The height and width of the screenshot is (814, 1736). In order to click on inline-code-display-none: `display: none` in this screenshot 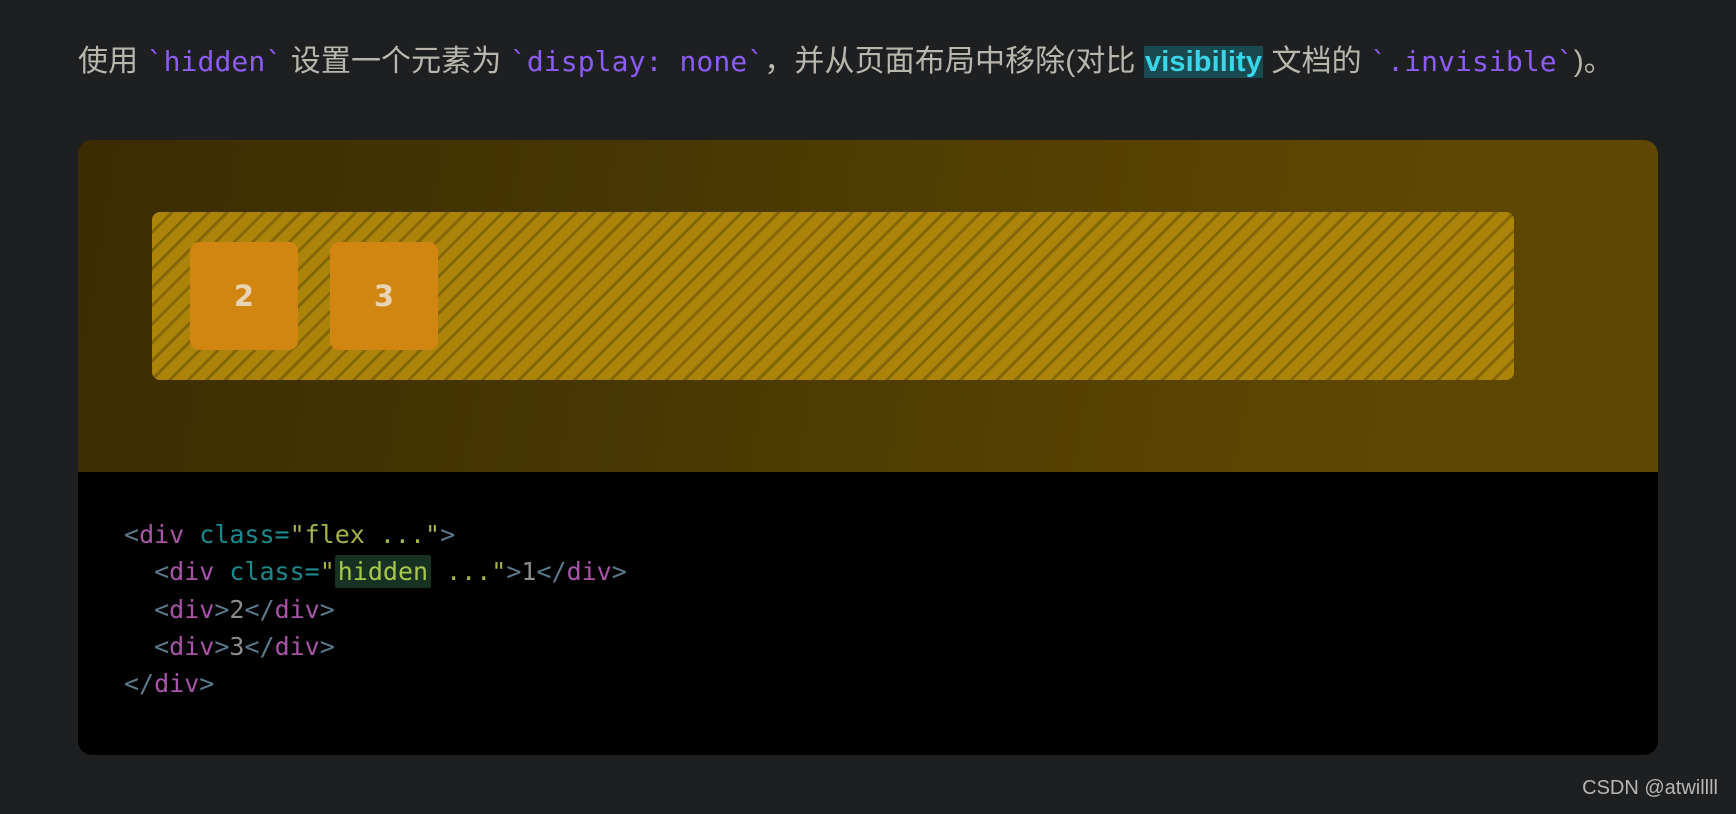, I will do `click(637, 61)`.